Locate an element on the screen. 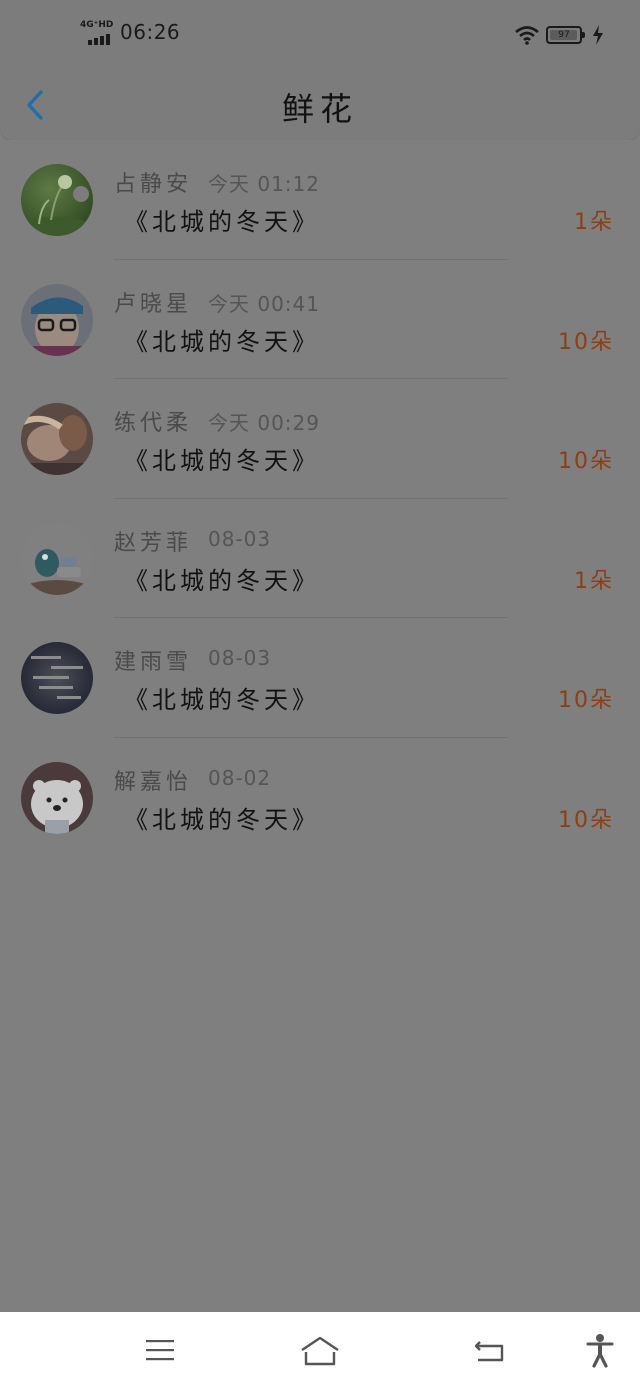 The height and width of the screenshot is (1387, 640). page-header: 鲜花 is located at coordinates (320, 102).